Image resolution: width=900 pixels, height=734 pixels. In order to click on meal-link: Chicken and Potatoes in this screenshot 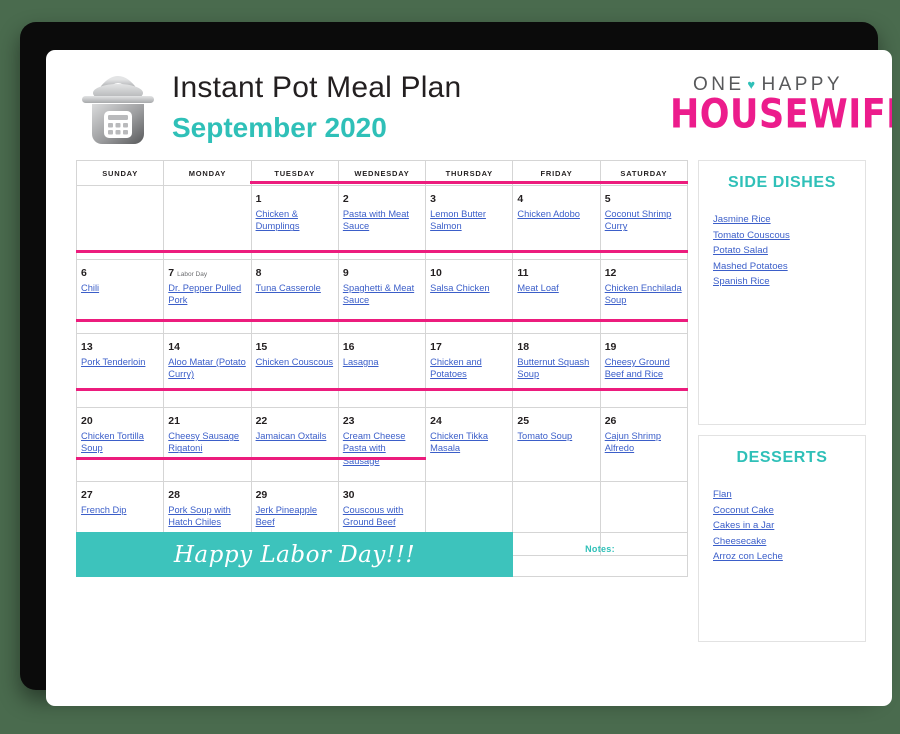, I will do `click(469, 368)`.